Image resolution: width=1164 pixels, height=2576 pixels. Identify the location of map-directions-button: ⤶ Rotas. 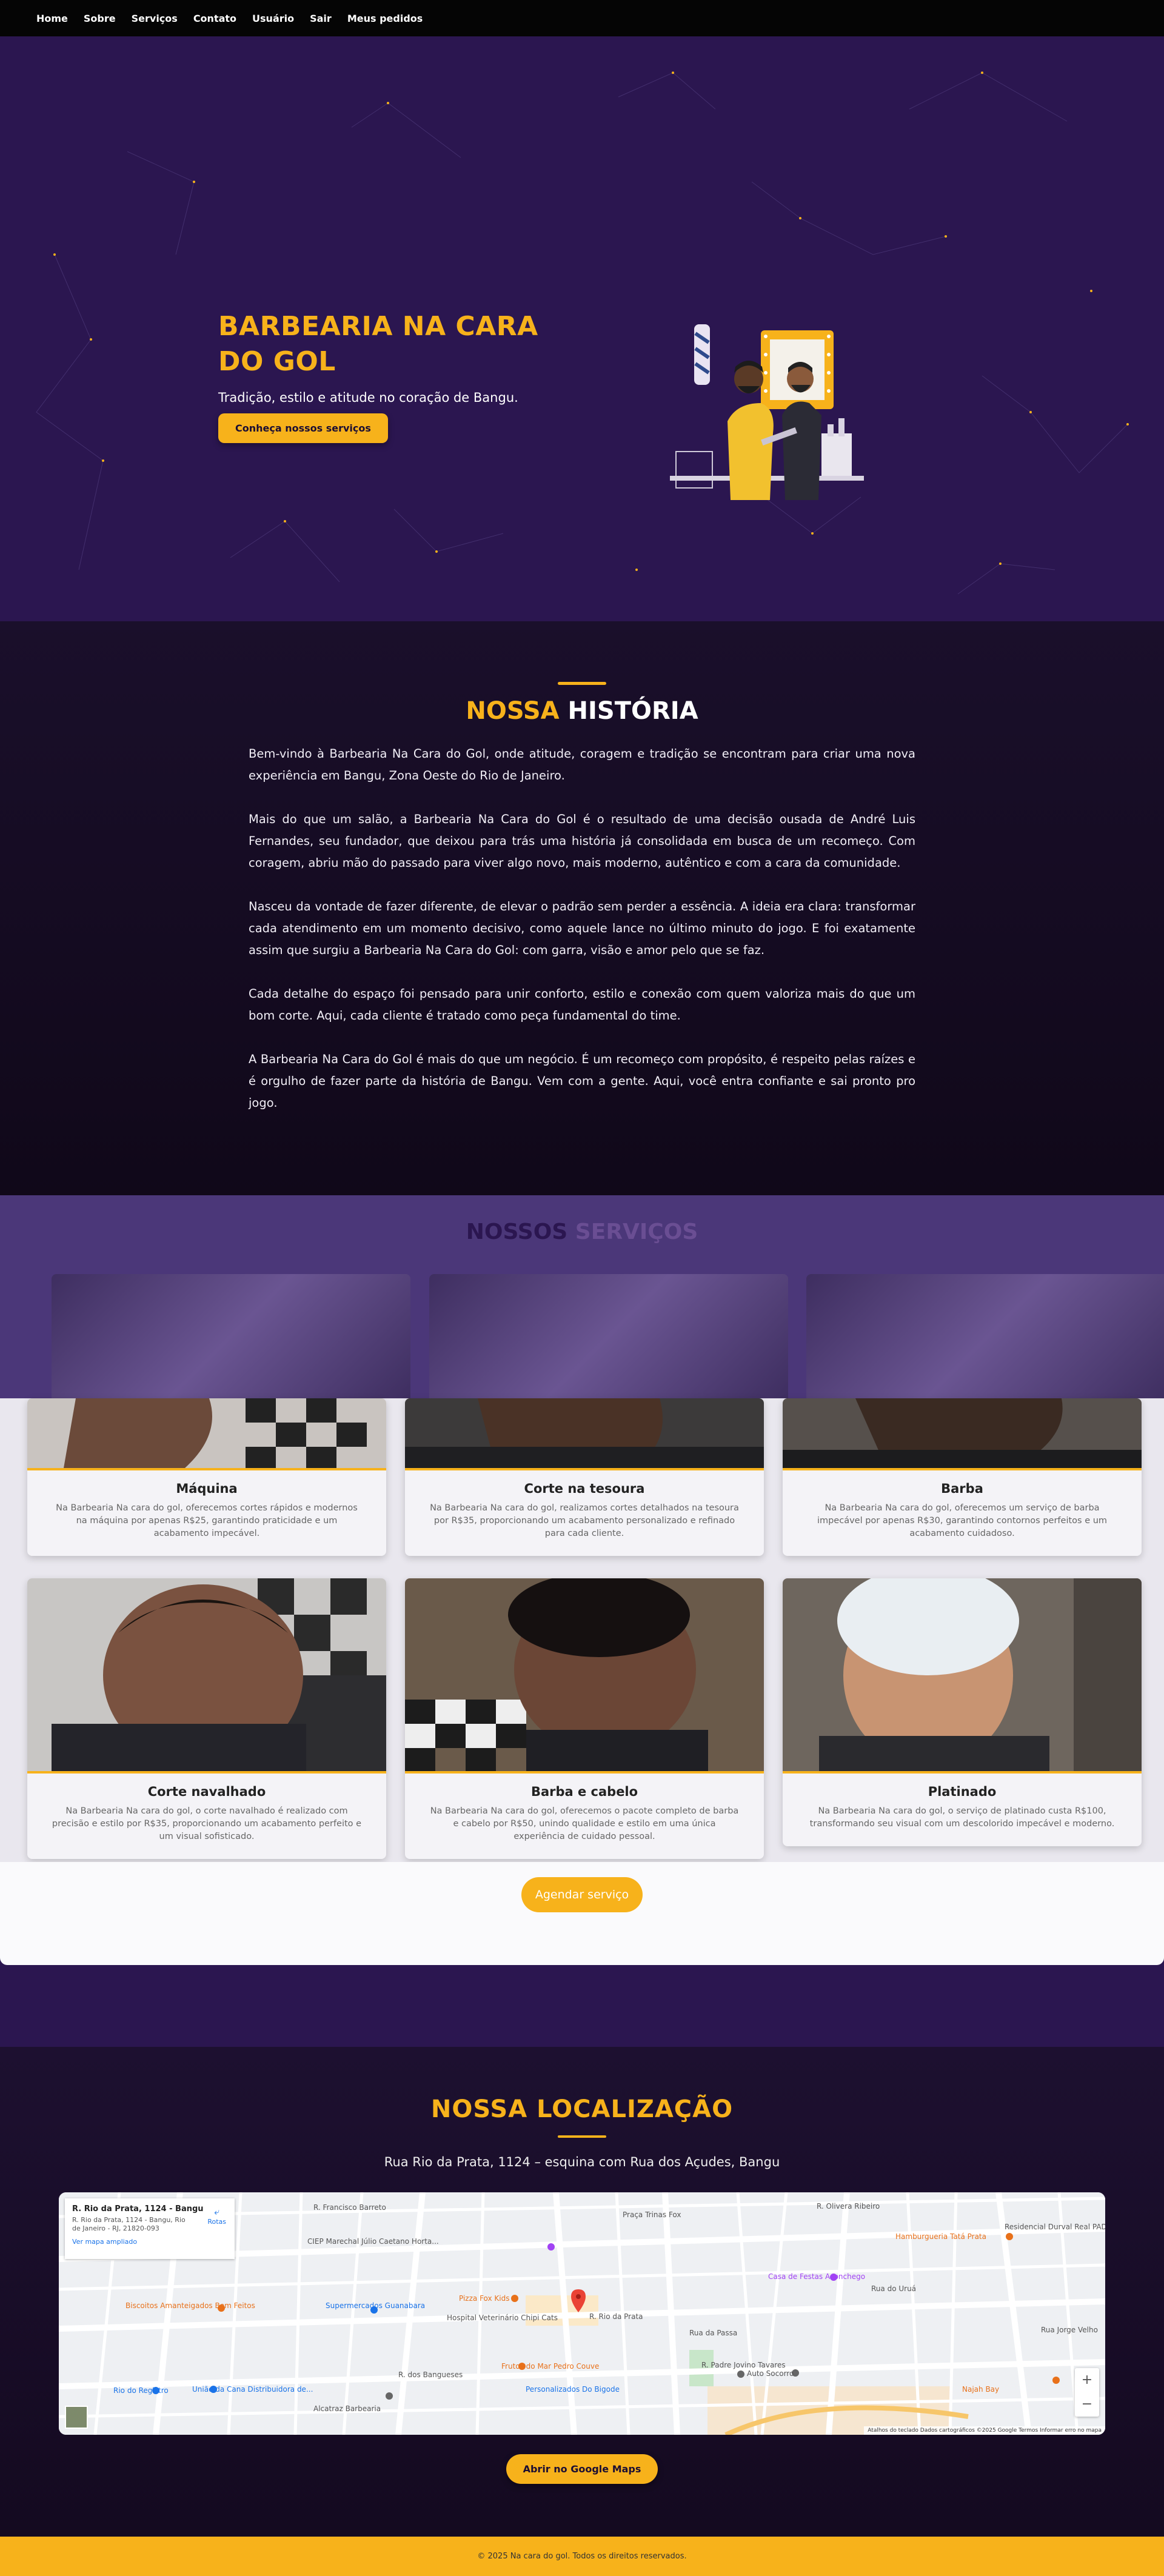
(216, 2216).